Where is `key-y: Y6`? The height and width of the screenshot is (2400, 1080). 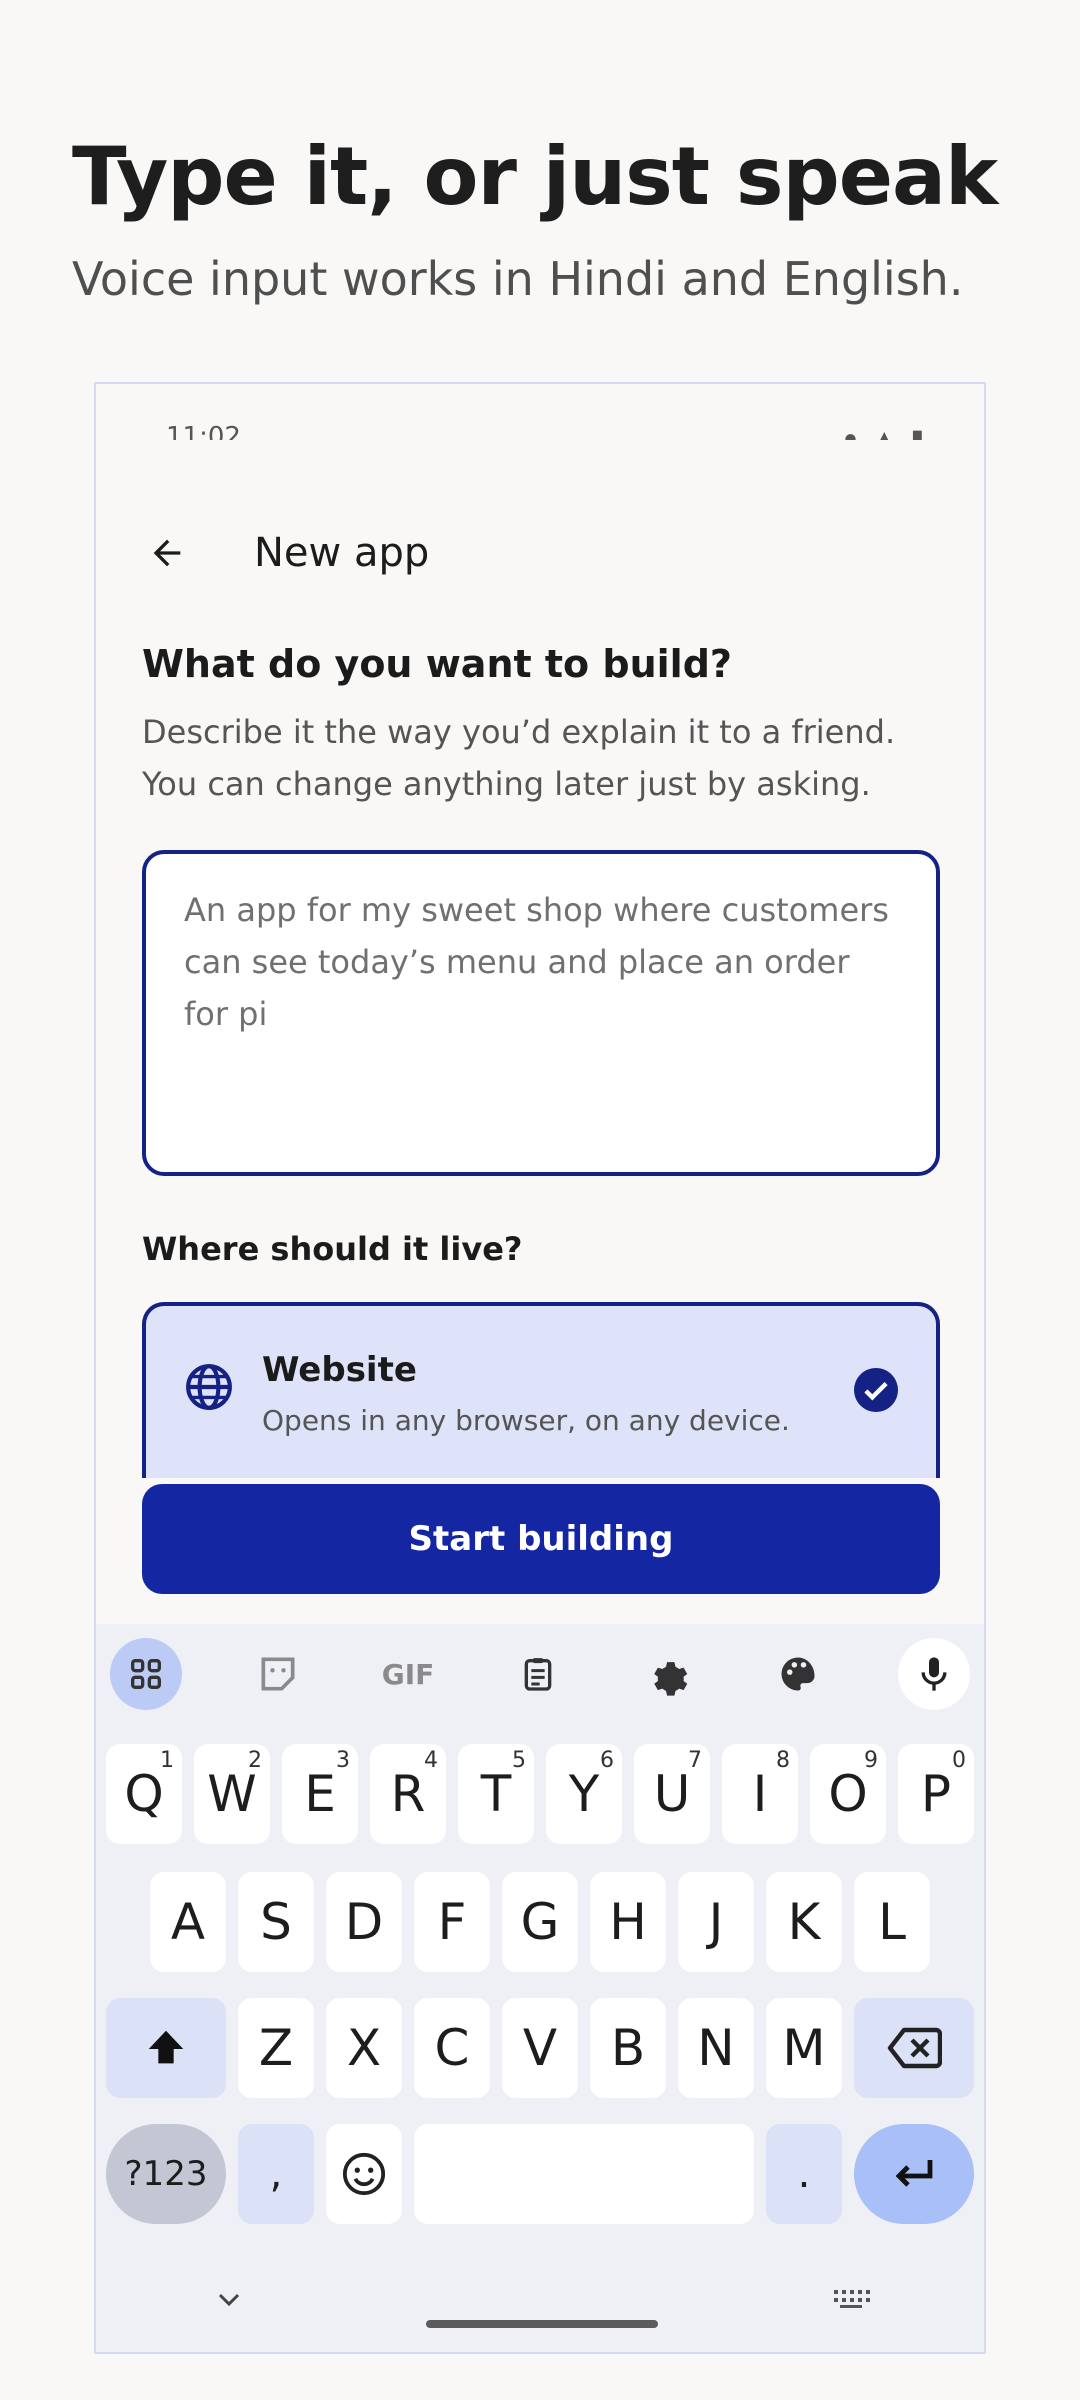
key-y: Y6 is located at coordinates (584, 1794).